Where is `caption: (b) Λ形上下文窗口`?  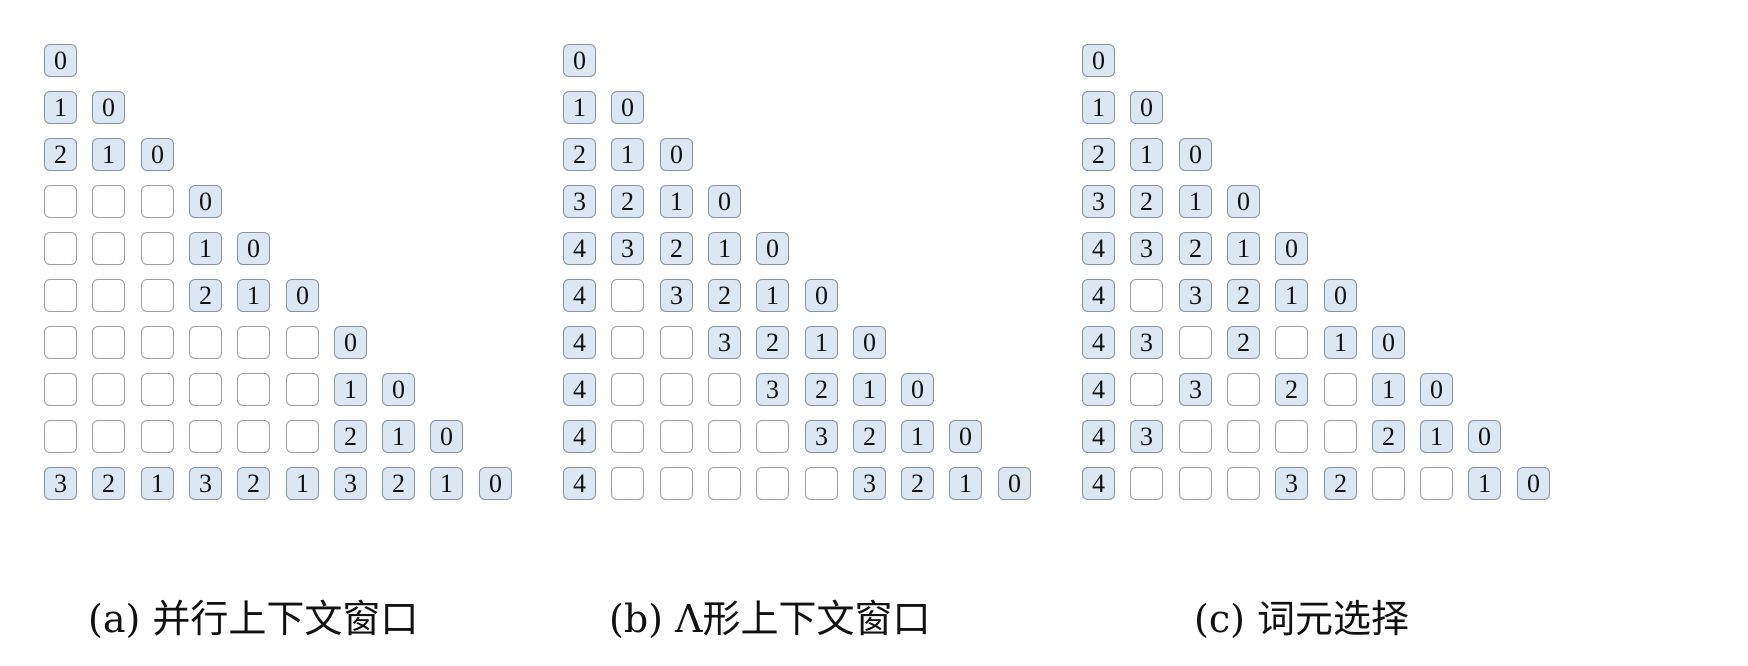 caption: (b) Λ形上下文窗口 is located at coordinates (770, 619).